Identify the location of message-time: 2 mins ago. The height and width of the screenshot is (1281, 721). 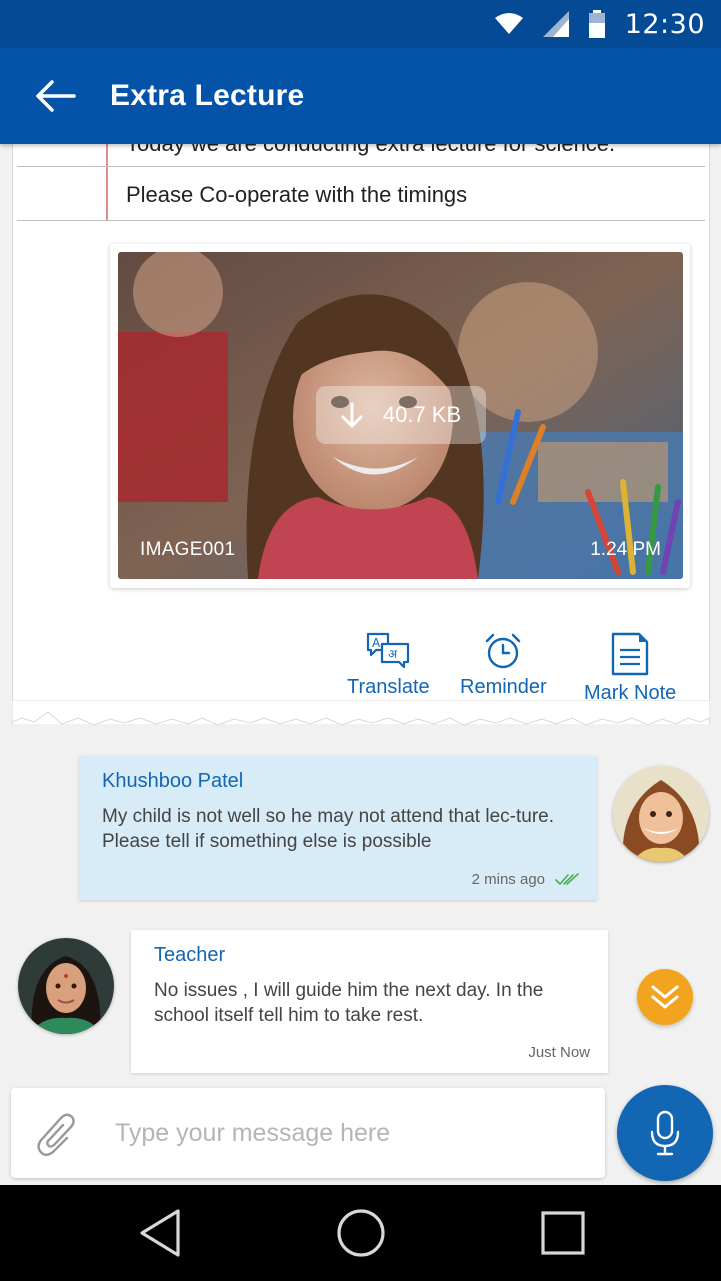
(508, 879).